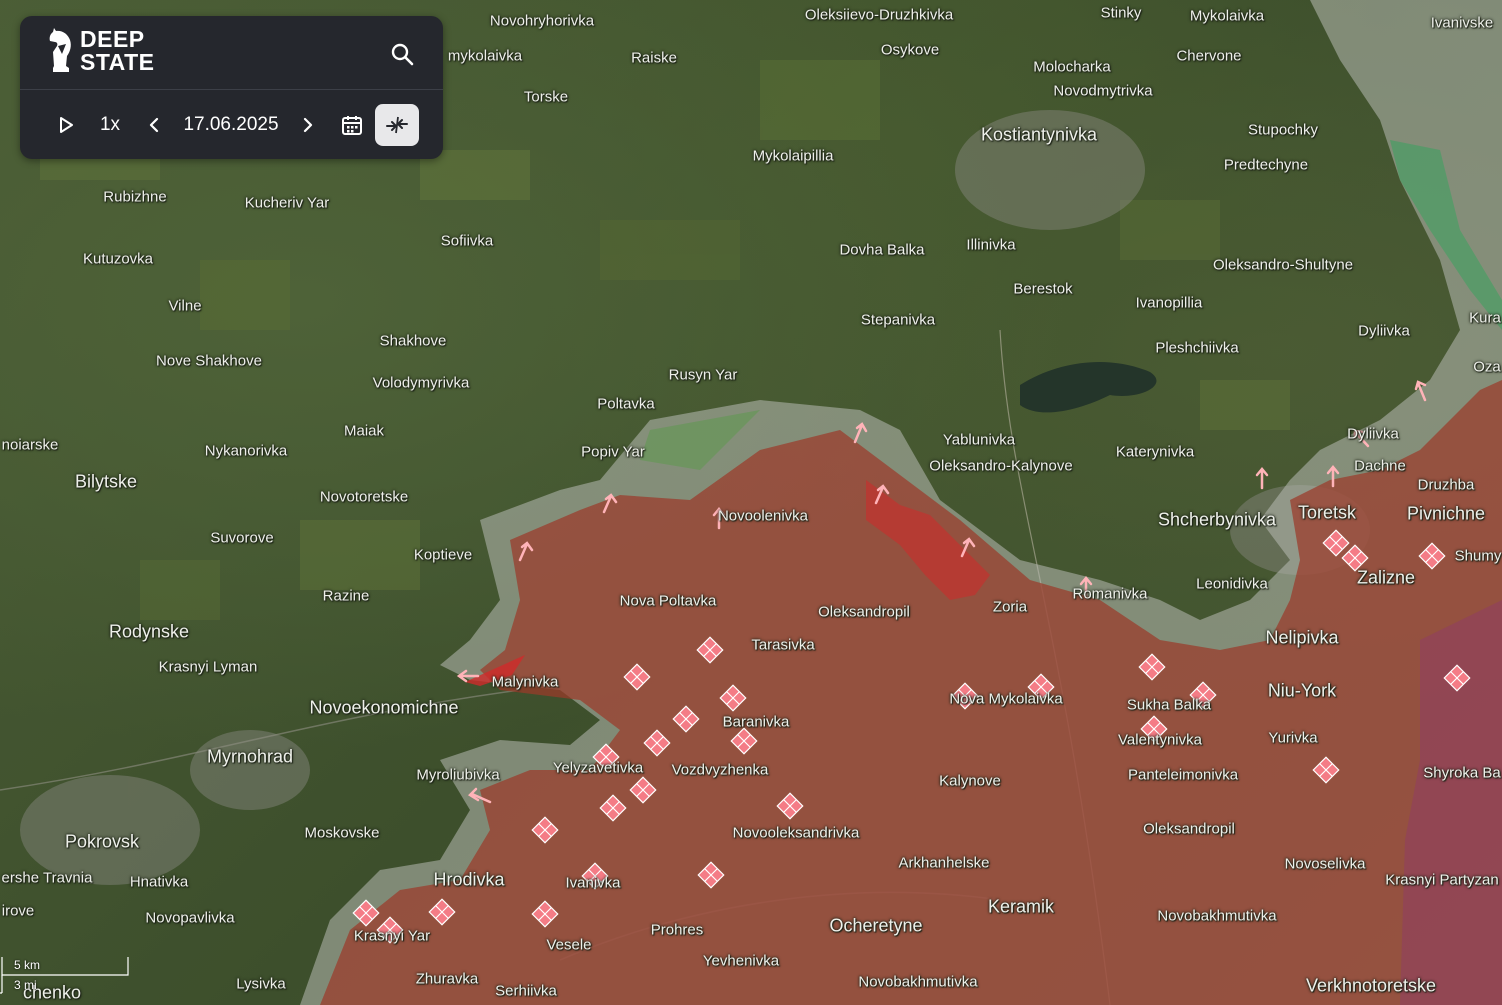  What do you see at coordinates (25, 985) in the screenshot?
I see `scale-mi: 3 mi` at bounding box center [25, 985].